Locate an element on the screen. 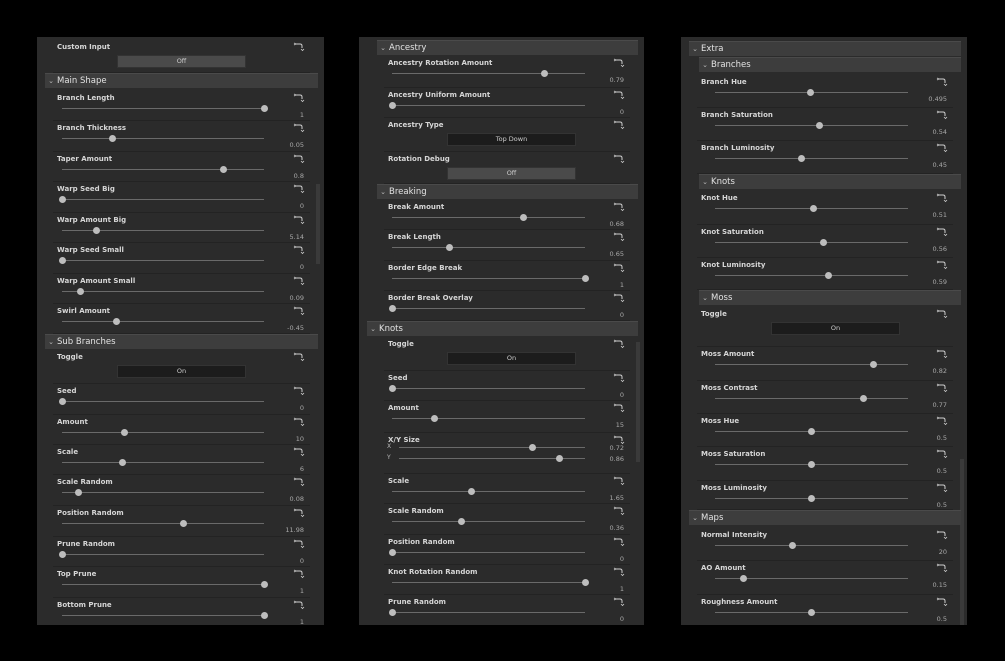 The image size is (1005, 661). x-slider-track is located at coordinates (492, 447).